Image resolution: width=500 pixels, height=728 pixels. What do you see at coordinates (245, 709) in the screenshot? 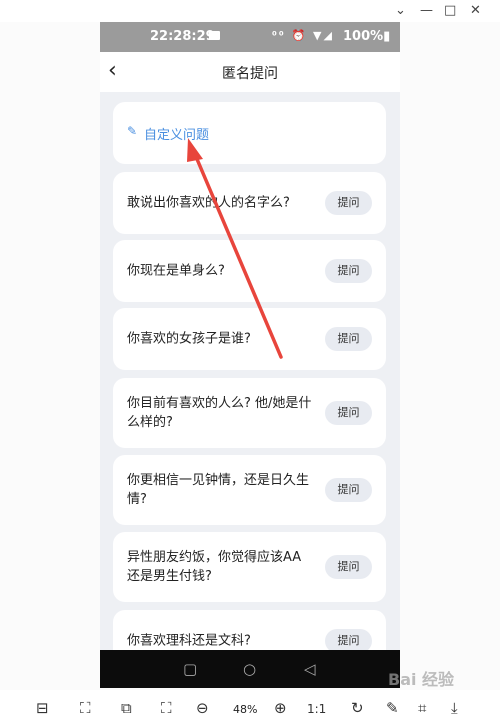
I see `zoom-level: 48%` at bounding box center [245, 709].